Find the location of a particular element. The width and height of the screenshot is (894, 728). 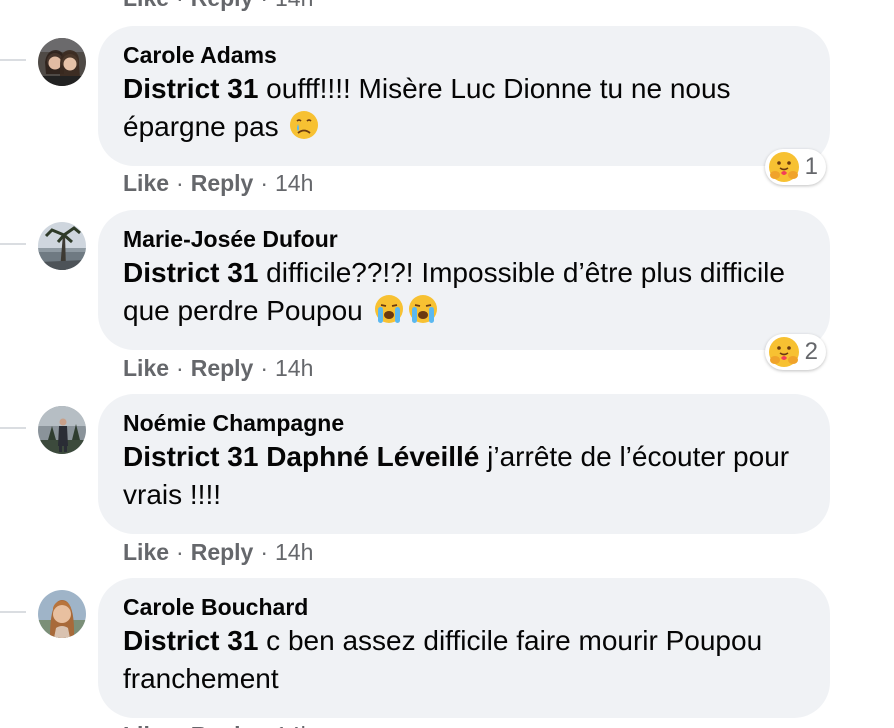

reaction-summary: 1 is located at coordinates (795, 167).